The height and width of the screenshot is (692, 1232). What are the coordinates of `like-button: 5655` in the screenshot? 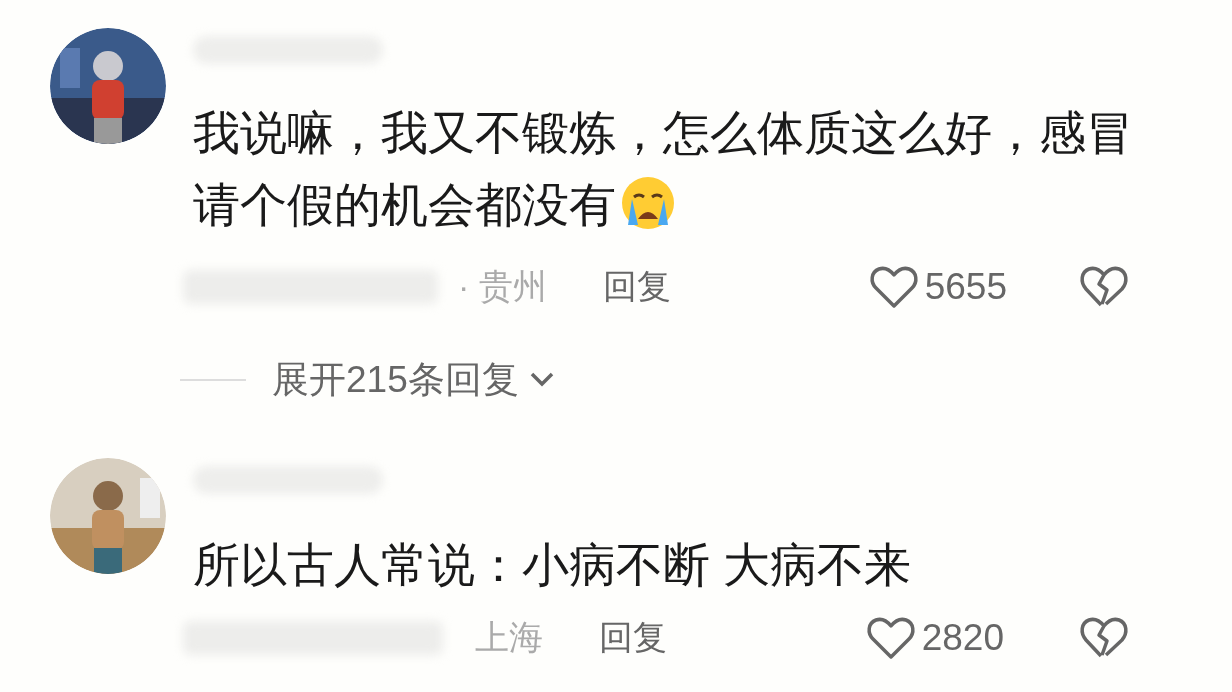 It's located at (937, 287).